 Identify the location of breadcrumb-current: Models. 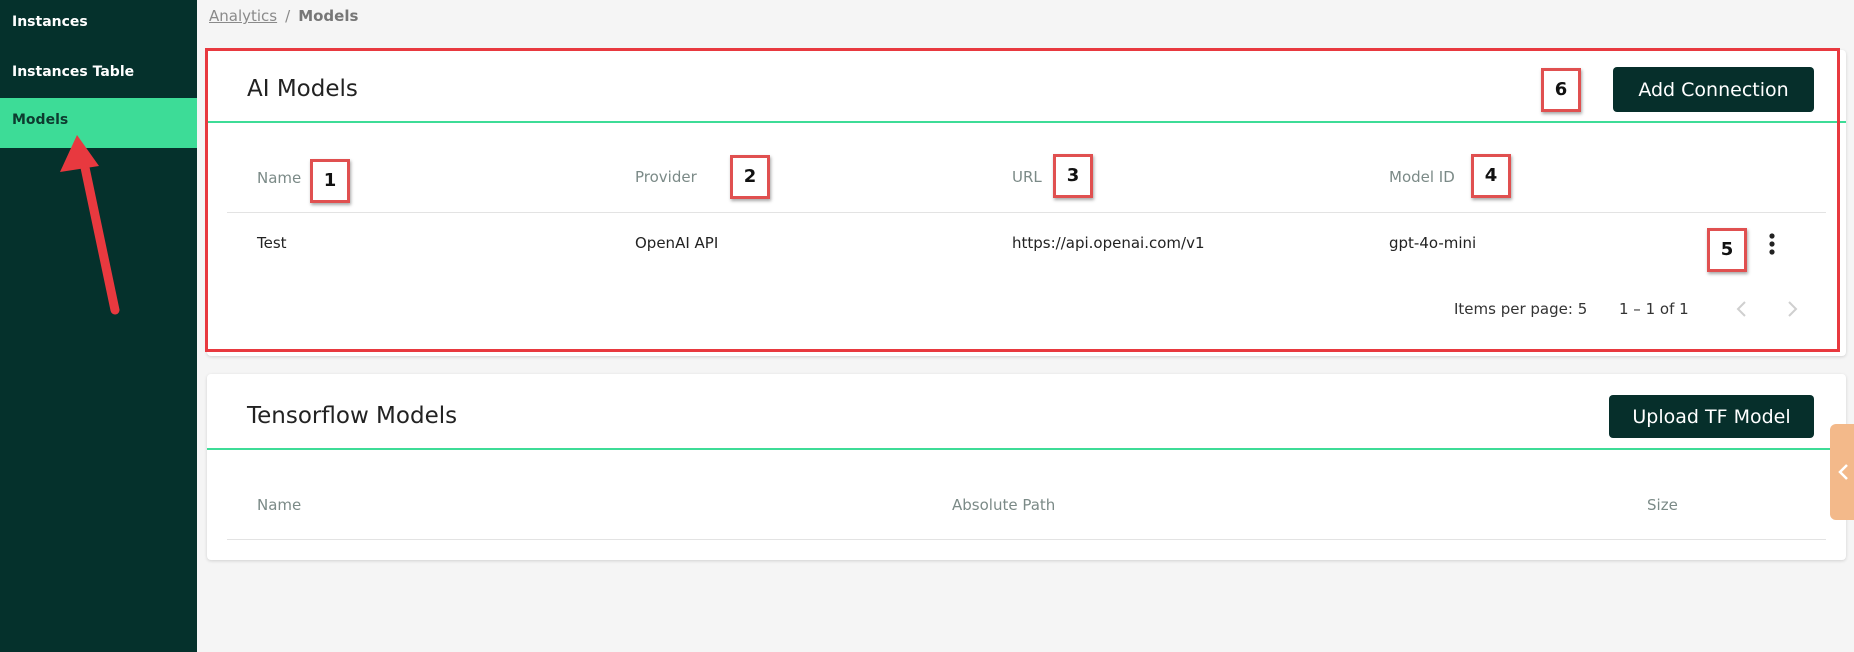
(328, 16).